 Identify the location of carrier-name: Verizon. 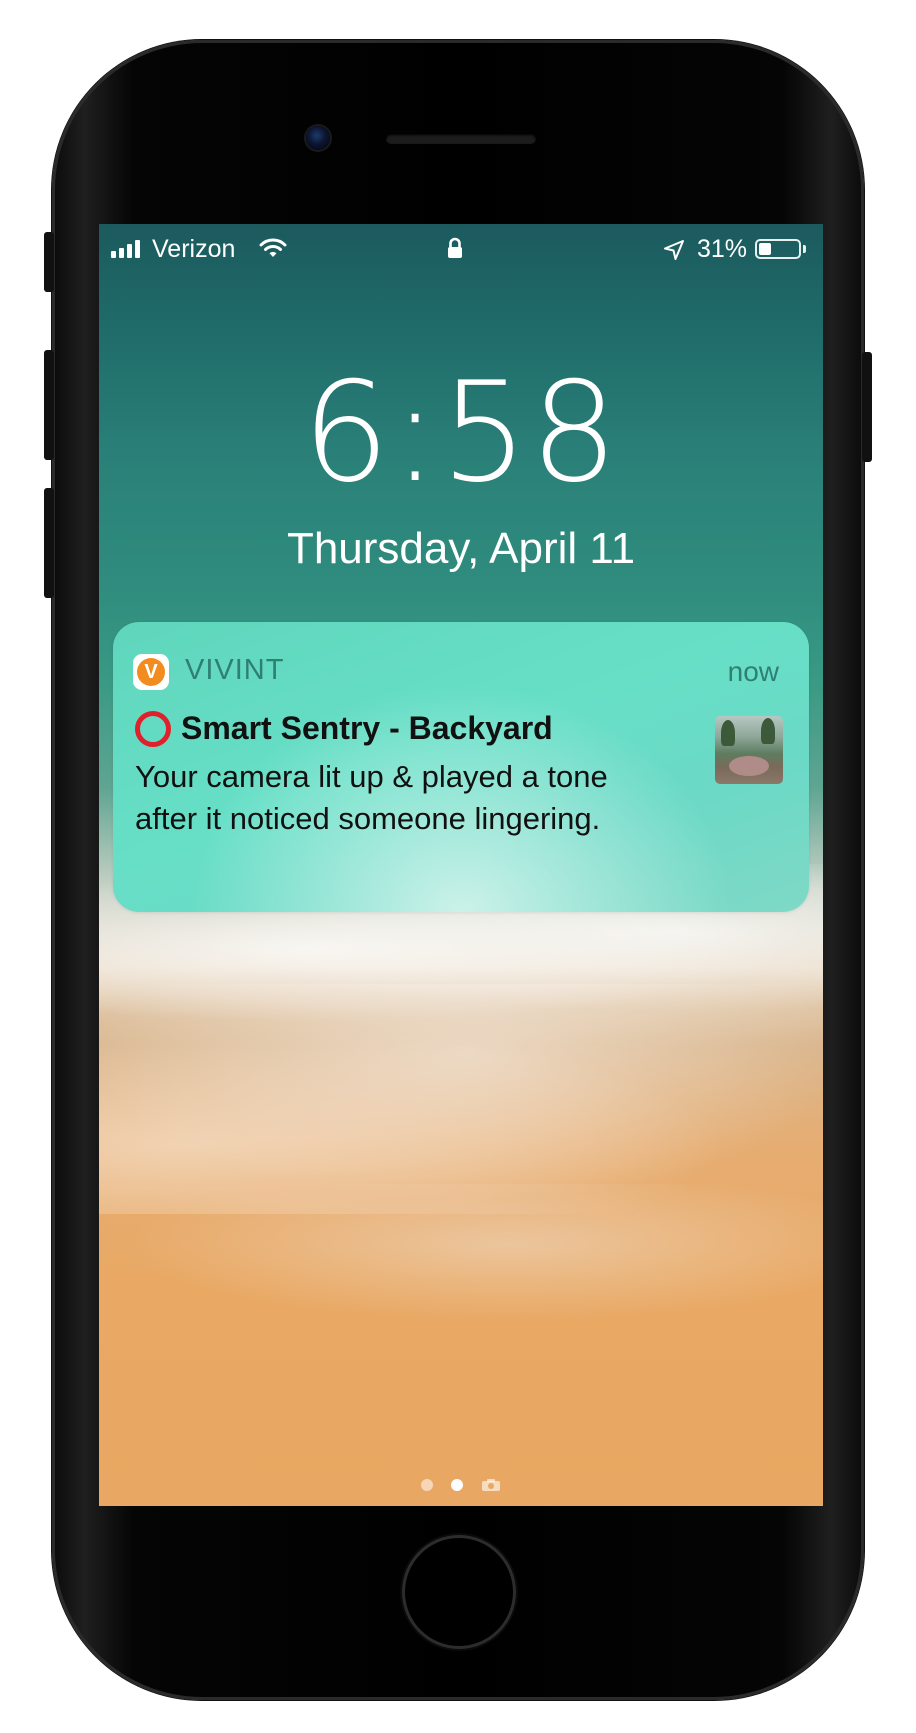
(194, 249).